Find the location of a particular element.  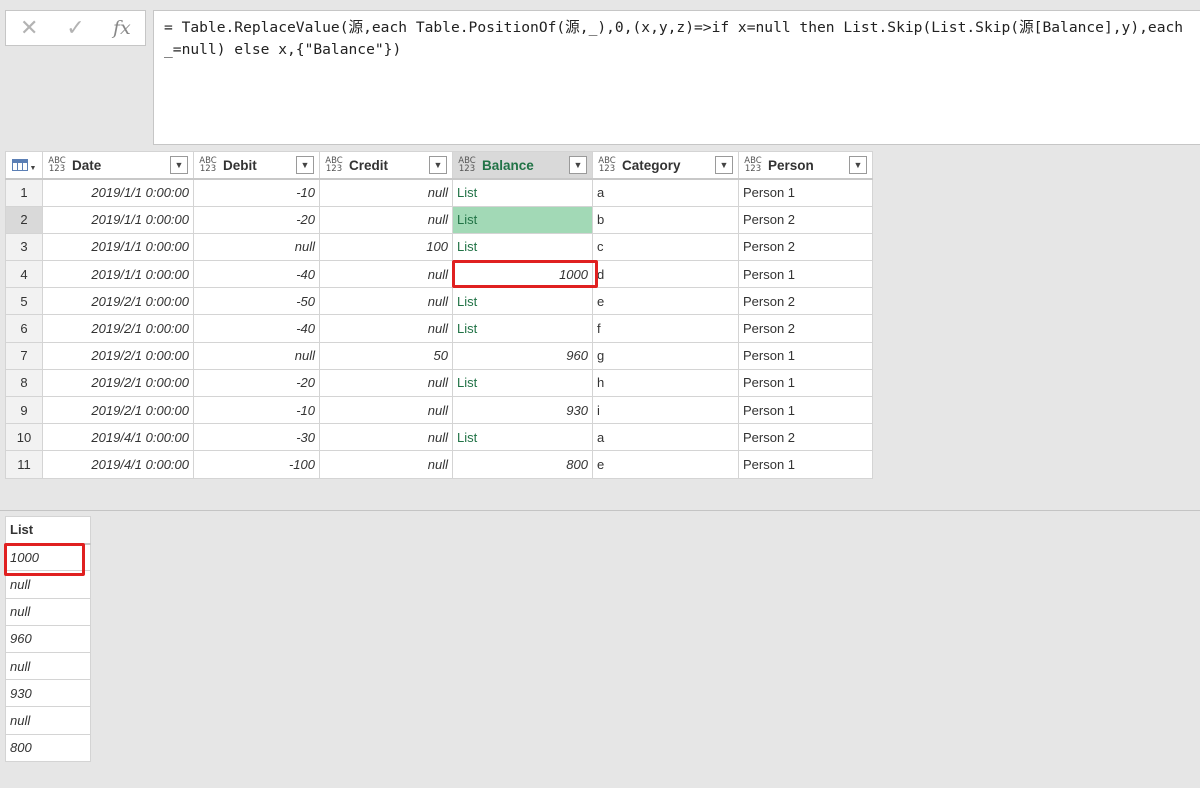

cell-category: d is located at coordinates (665, 274).